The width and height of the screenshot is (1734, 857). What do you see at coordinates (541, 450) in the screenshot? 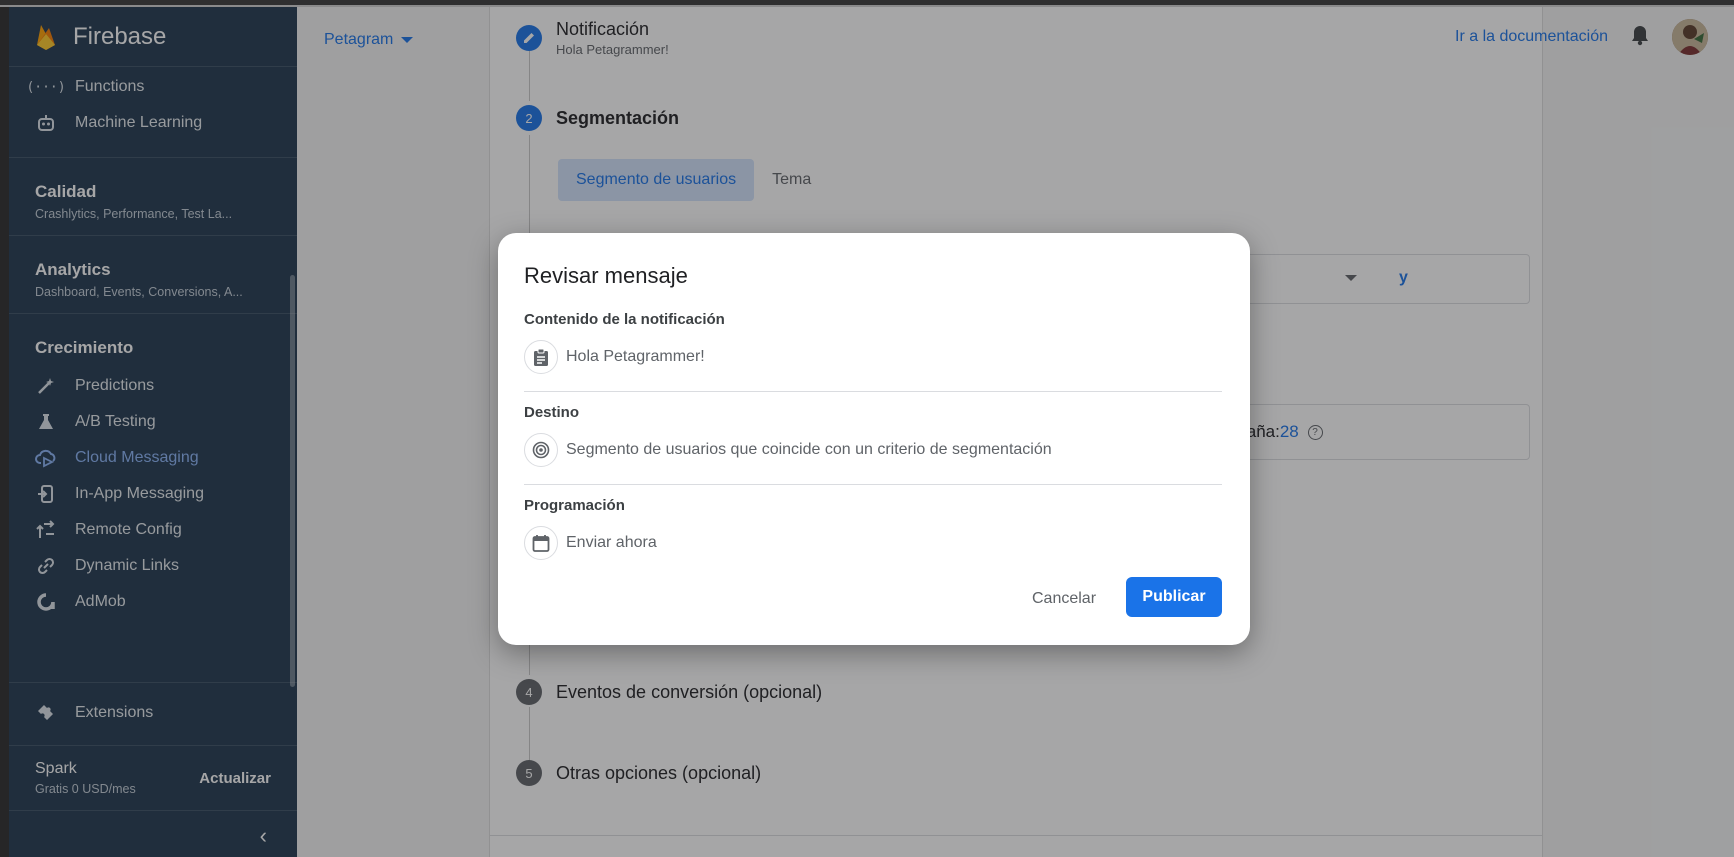
I see `target-icon` at bounding box center [541, 450].